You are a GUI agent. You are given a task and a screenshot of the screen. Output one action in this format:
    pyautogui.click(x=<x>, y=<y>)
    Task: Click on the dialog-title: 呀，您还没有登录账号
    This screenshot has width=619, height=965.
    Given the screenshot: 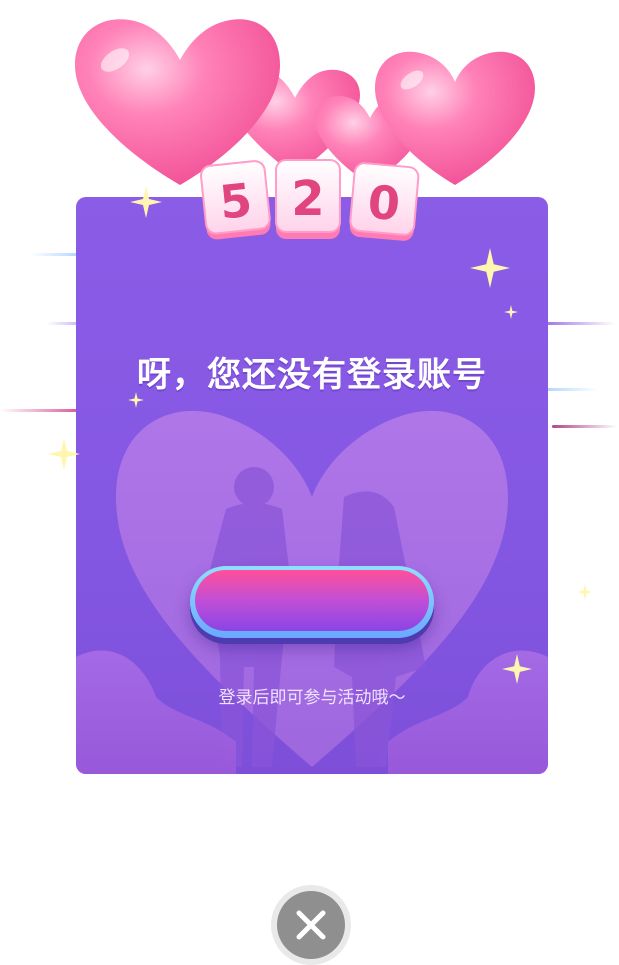 What is the action you would take?
    pyautogui.click(x=312, y=375)
    